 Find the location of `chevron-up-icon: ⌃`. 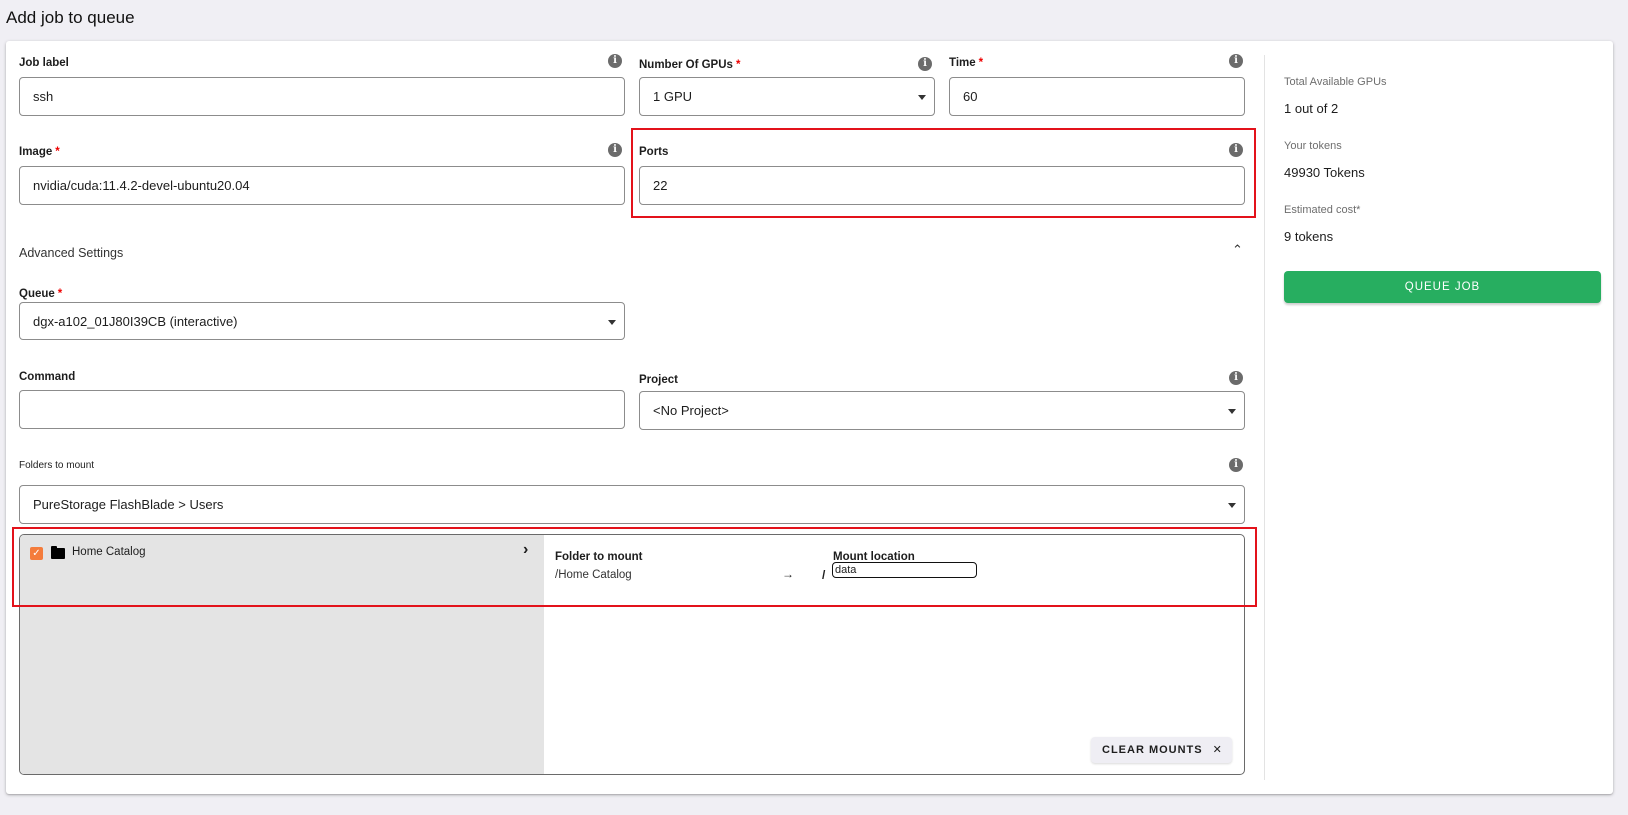

chevron-up-icon: ⌃ is located at coordinates (1237, 250).